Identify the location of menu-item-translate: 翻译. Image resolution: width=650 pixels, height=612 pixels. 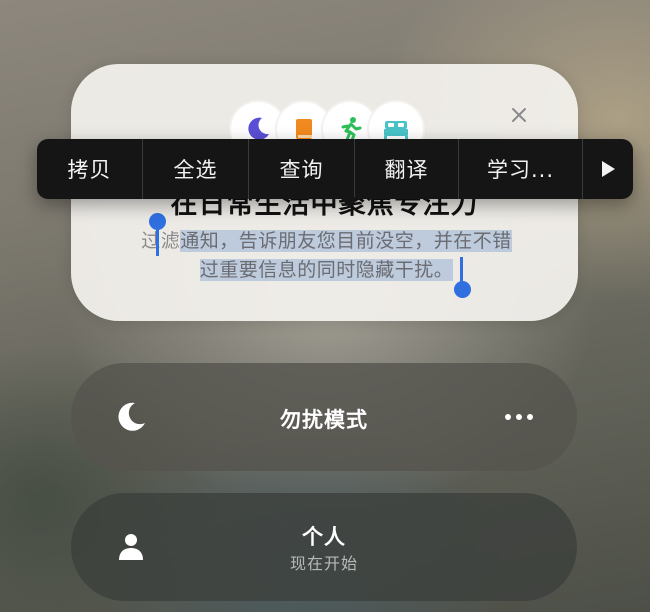
(407, 169).